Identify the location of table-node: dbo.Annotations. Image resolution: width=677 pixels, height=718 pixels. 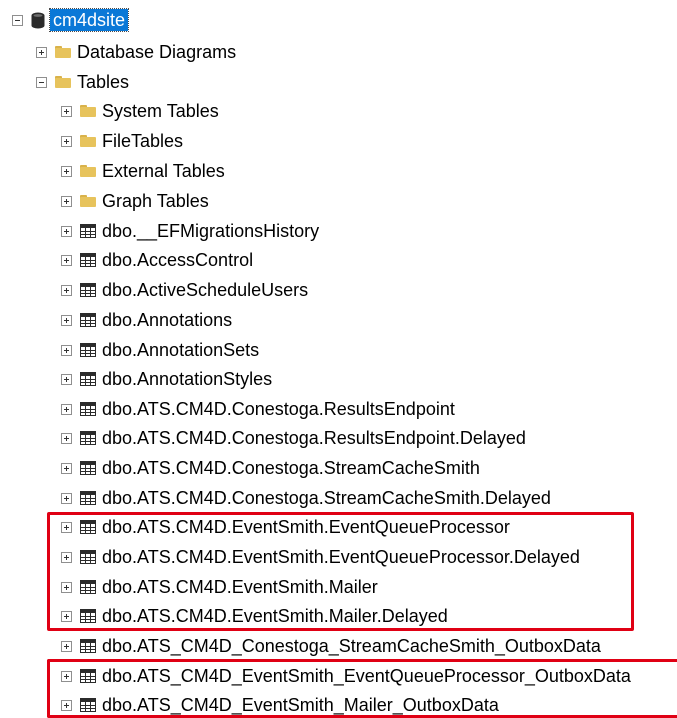
(146, 320).